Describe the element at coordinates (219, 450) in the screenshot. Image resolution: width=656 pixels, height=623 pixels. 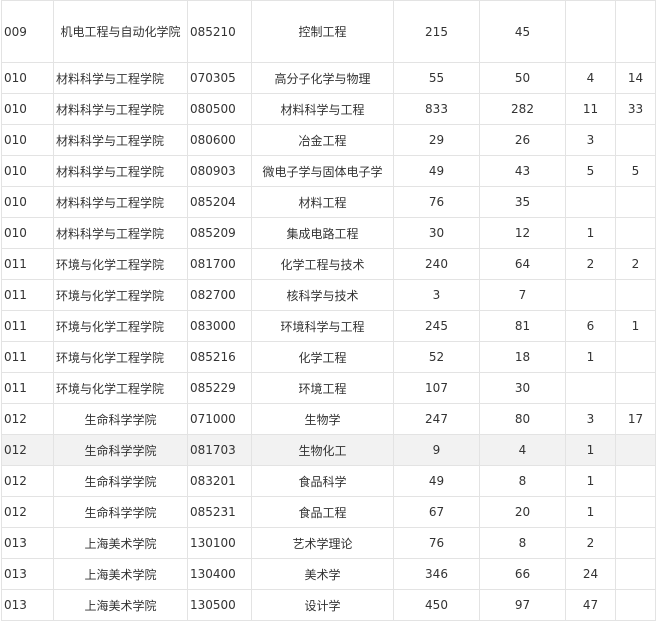
I see `major-code-cell: 081703` at that location.